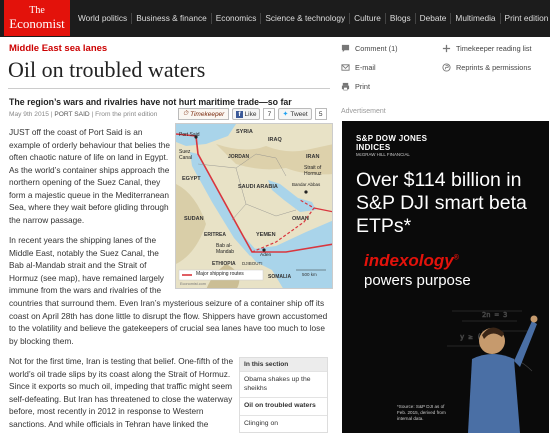 The height and width of the screenshot is (433, 550). I want to click on map-label-bab-al-mandab: Bab al-Mandab, so click(225, 249).